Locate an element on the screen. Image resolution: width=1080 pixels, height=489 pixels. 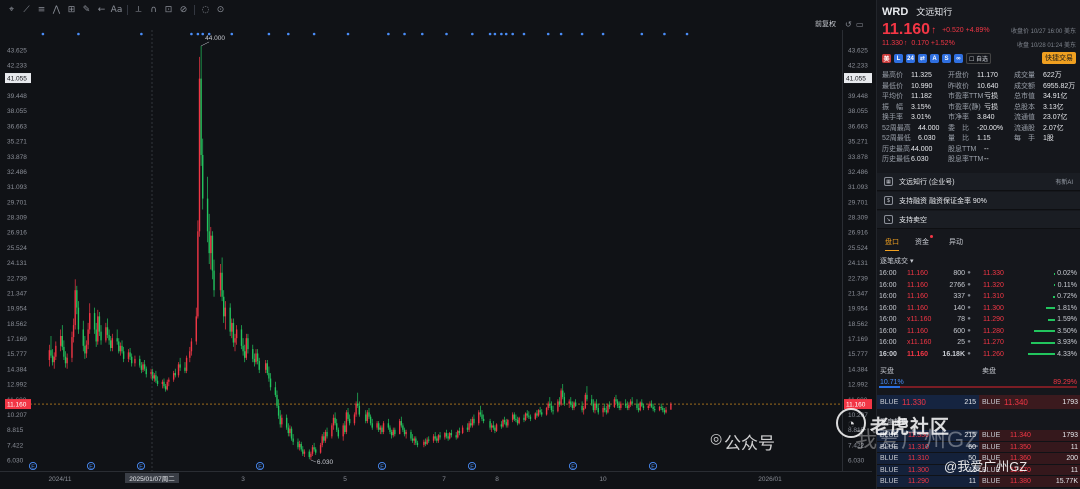
watermark-handle: @我爱广州GZ is located at coordinates (986, 466).